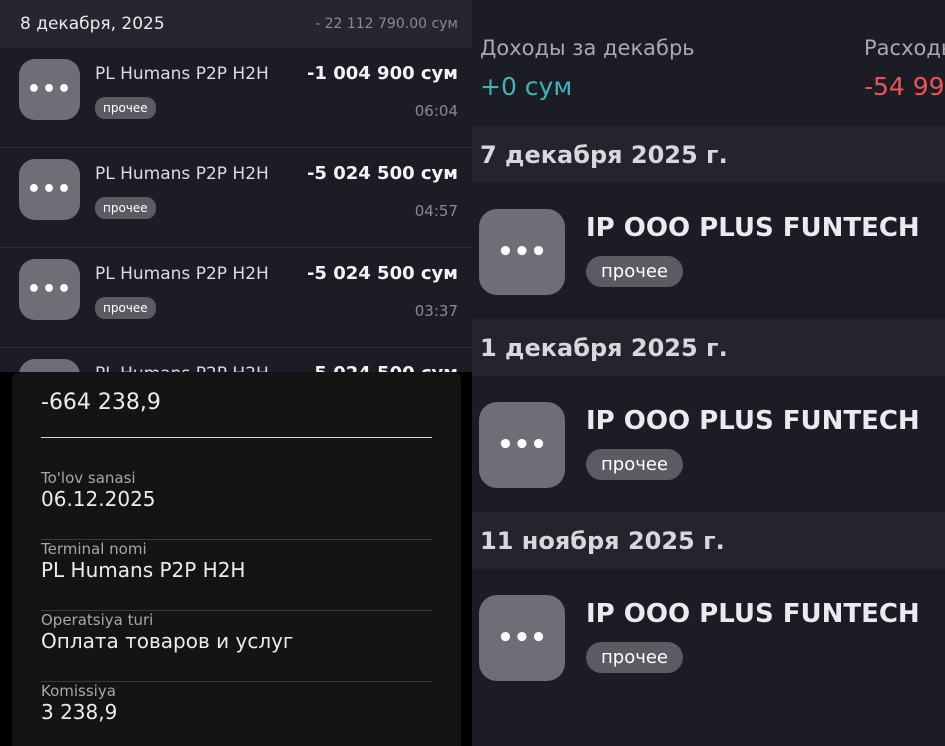  I want to click on field-value: Оплата товаров и услуг, so click(167, 641).